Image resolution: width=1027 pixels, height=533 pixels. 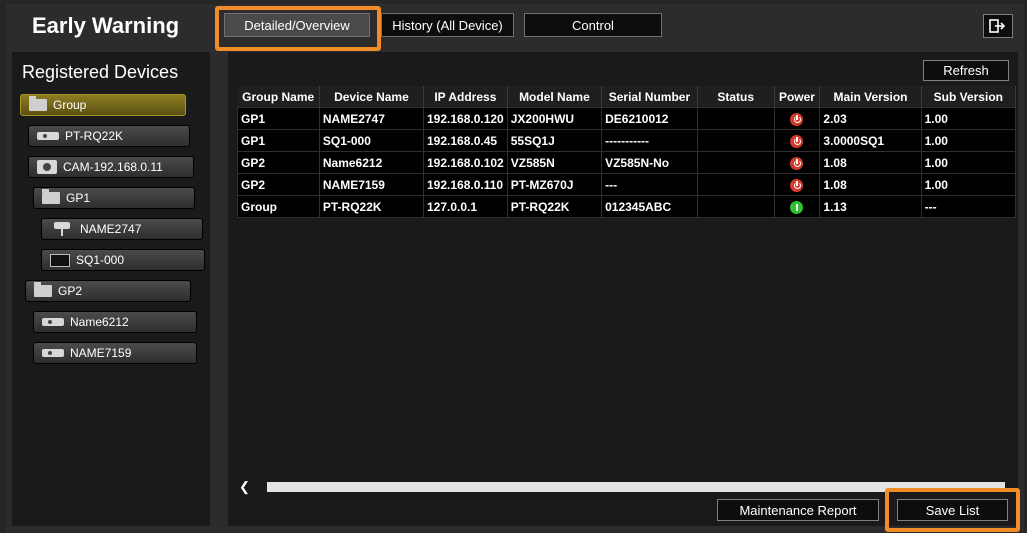 What do you see at coordinates (798, 510) in the screenshot?
I see `maintenance-report-button: Maintenance Report` at bounding box center [798, 510].